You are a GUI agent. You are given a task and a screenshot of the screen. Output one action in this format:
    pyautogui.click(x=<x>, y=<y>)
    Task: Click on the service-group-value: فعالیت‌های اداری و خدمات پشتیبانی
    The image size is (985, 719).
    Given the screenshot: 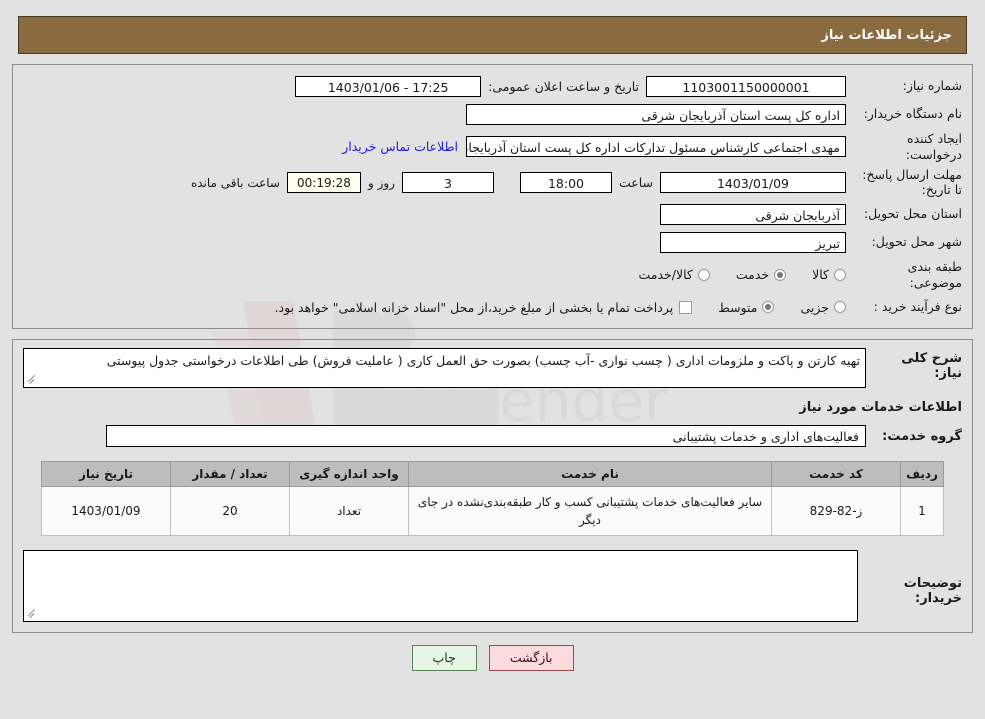 What is the action you would take?
    pyautogui.click(x=486, y=436)
    